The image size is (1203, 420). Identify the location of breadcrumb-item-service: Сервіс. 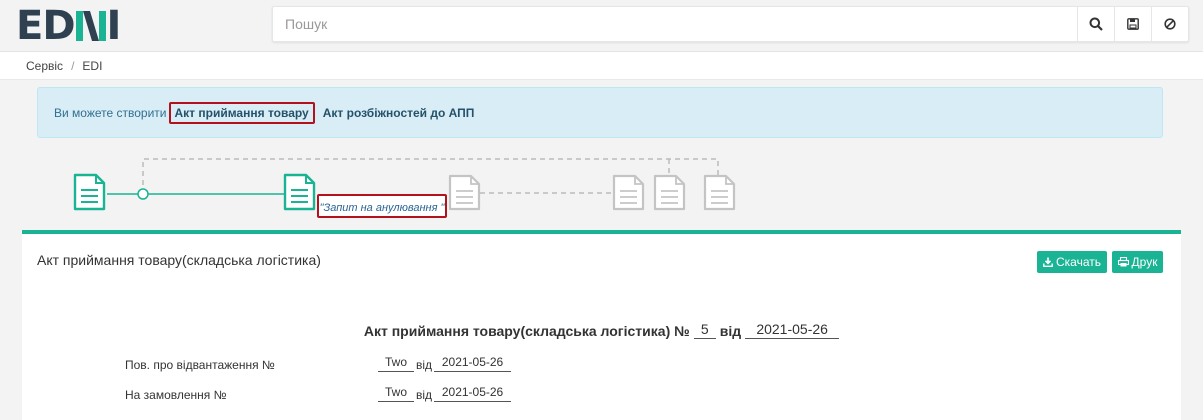
(44, 66).